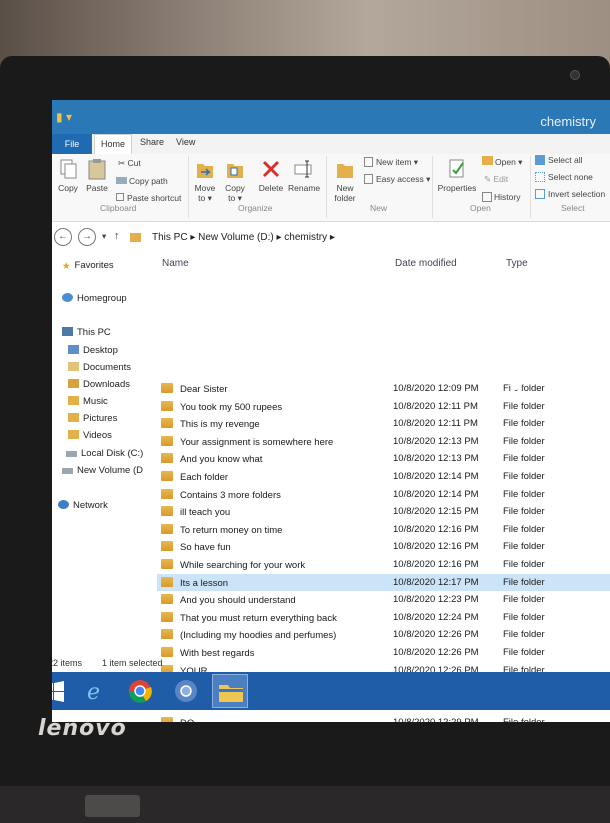  Describe the element at coordinates (230, 691) in the screenshot. I see `explorer-taskbar-button` at that location.